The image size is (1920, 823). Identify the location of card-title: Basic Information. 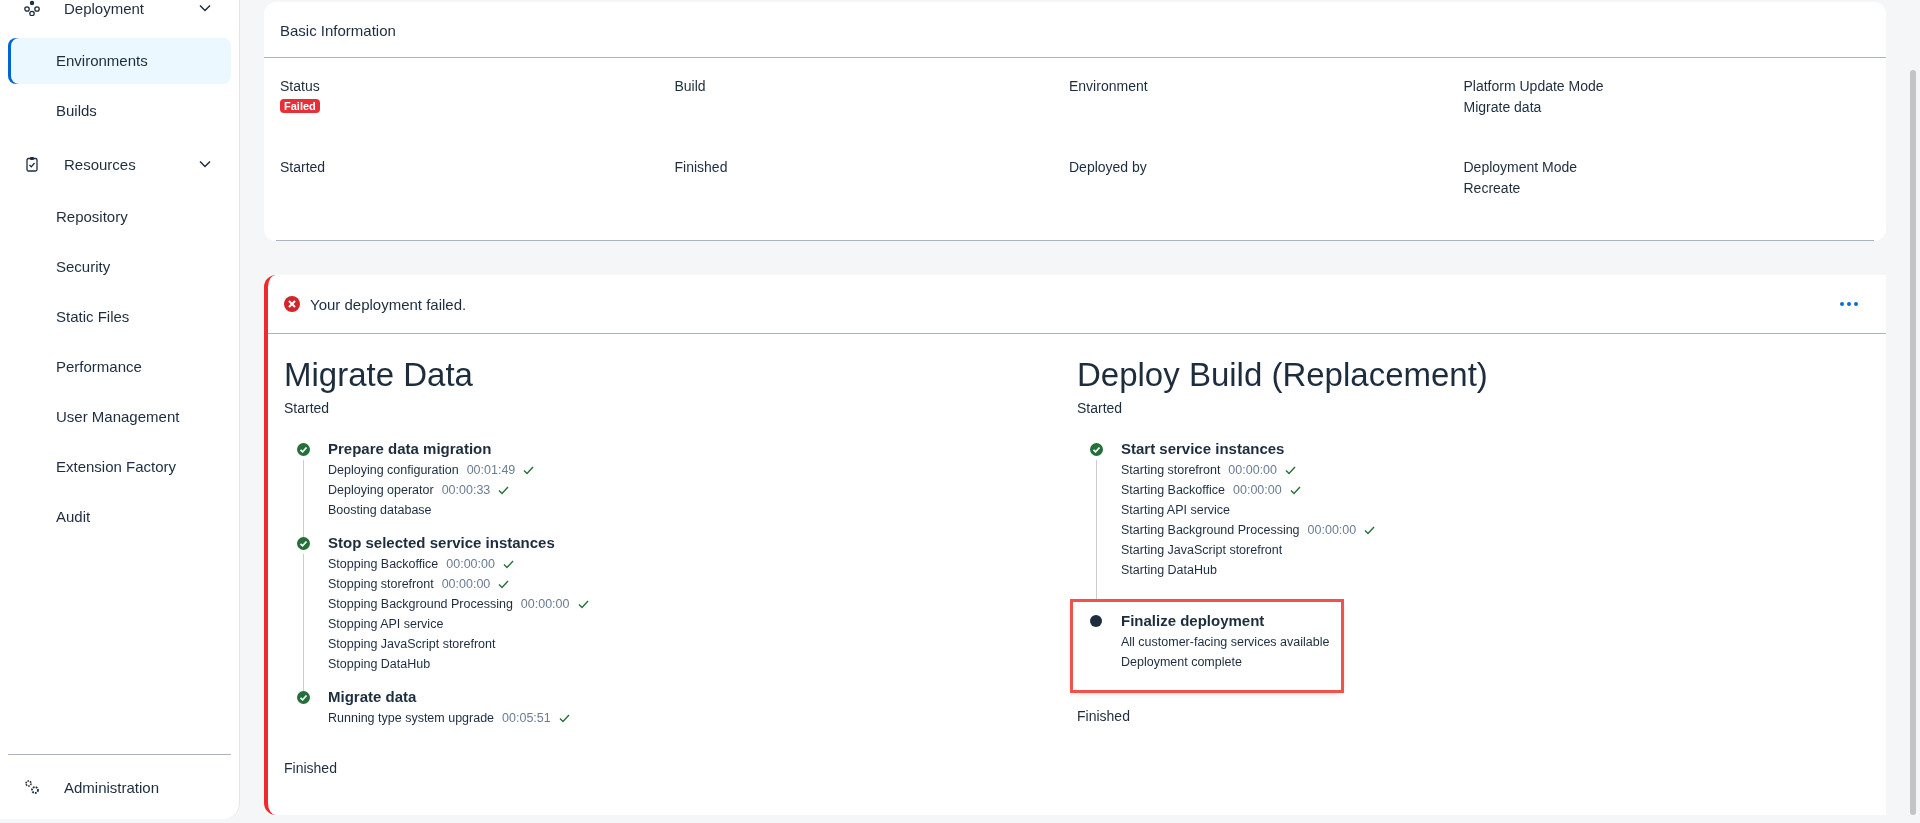
(1075, 30).